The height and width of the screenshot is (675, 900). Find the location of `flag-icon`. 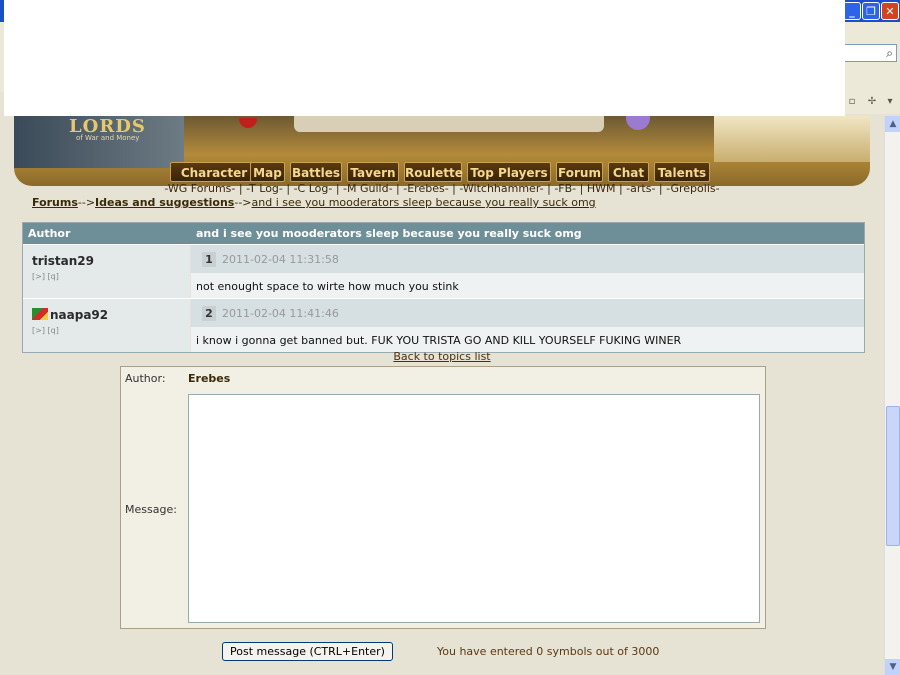

flag-icon is located at coordinates (40, 314).